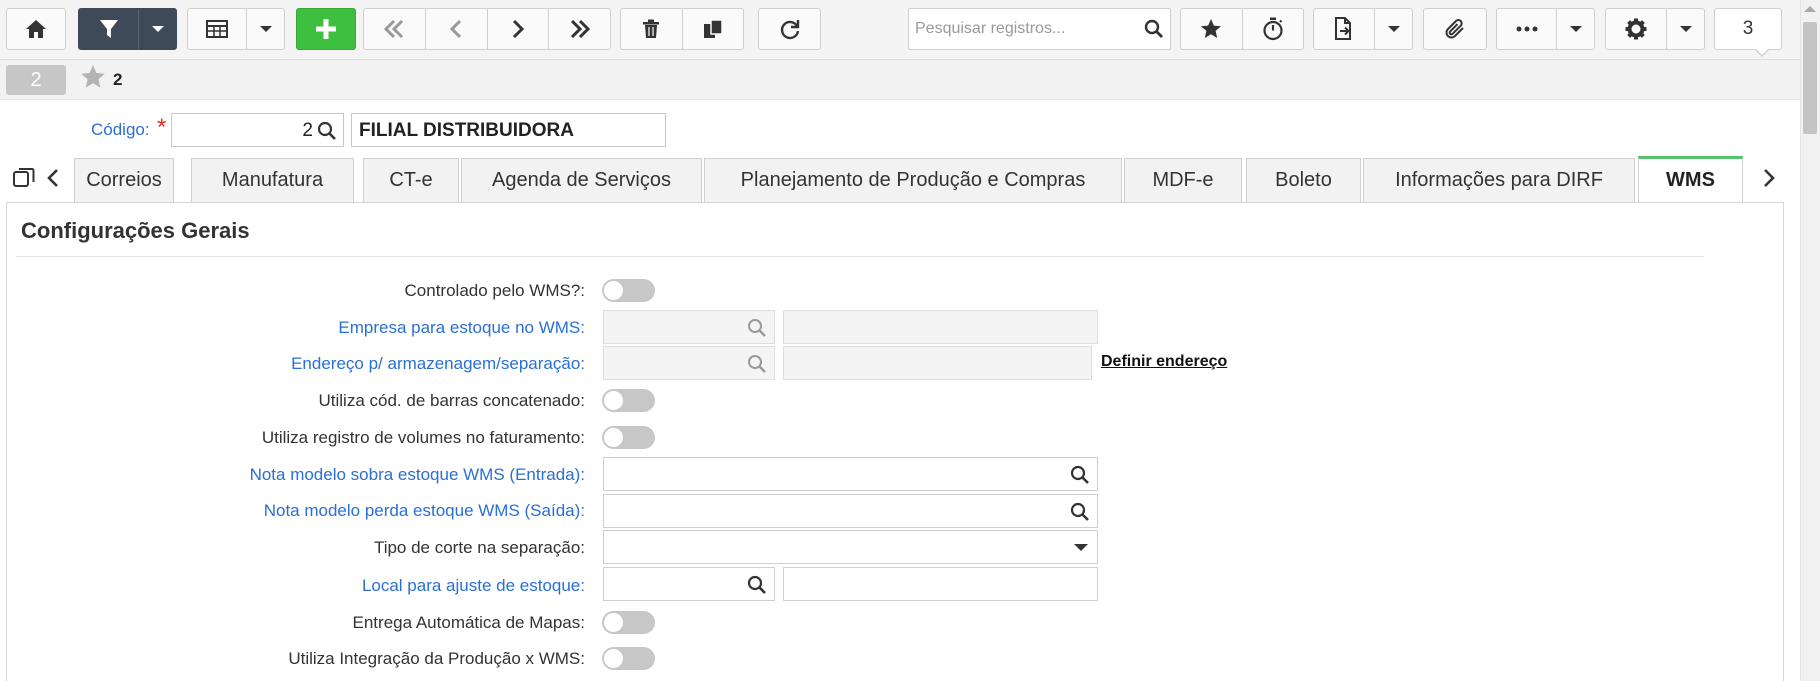 Image resolution: width=1820 pixels, height=681 pixels. What do you see at coordinates (468, 622) in the screenshot?
I see `entrega-mapas-label: Entrega Automática de Mapas:` at bounding box center [468, 622].